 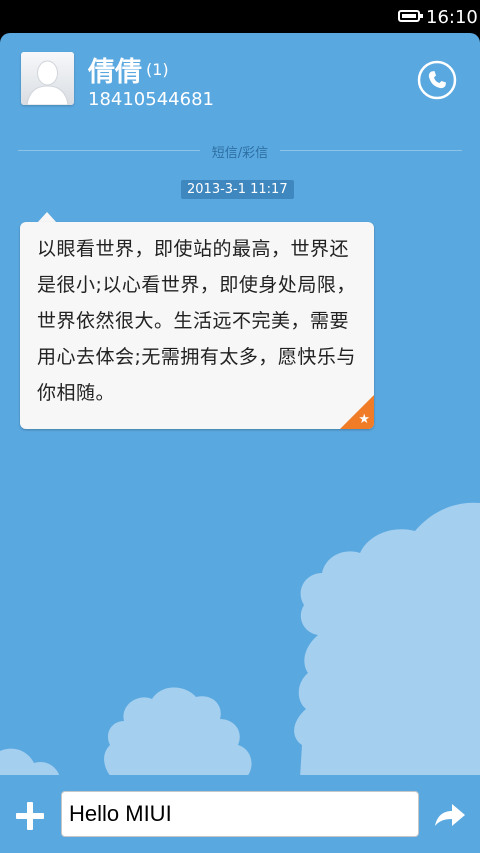 What do you see at coordinates (115, 72) in the screenshot?
I see `contact-name: 倩倩` at bounding box center [115, 72].